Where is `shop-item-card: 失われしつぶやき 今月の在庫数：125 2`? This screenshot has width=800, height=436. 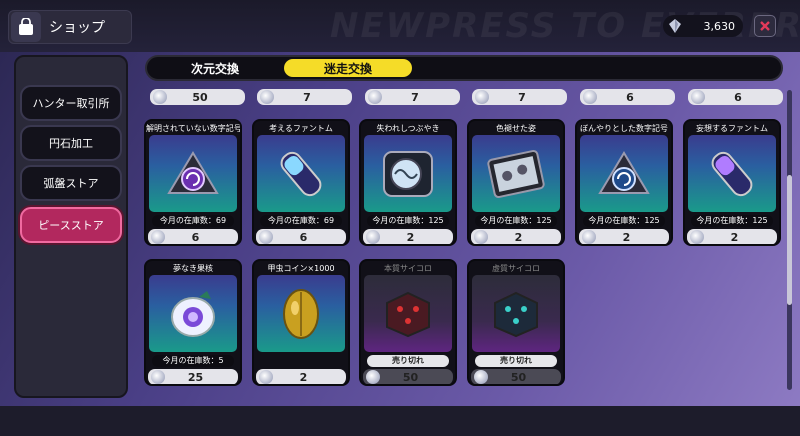
shop-item-card: 失われしつぶやき 今月の在庫数：125 2 is located at coordinates (408, 182).